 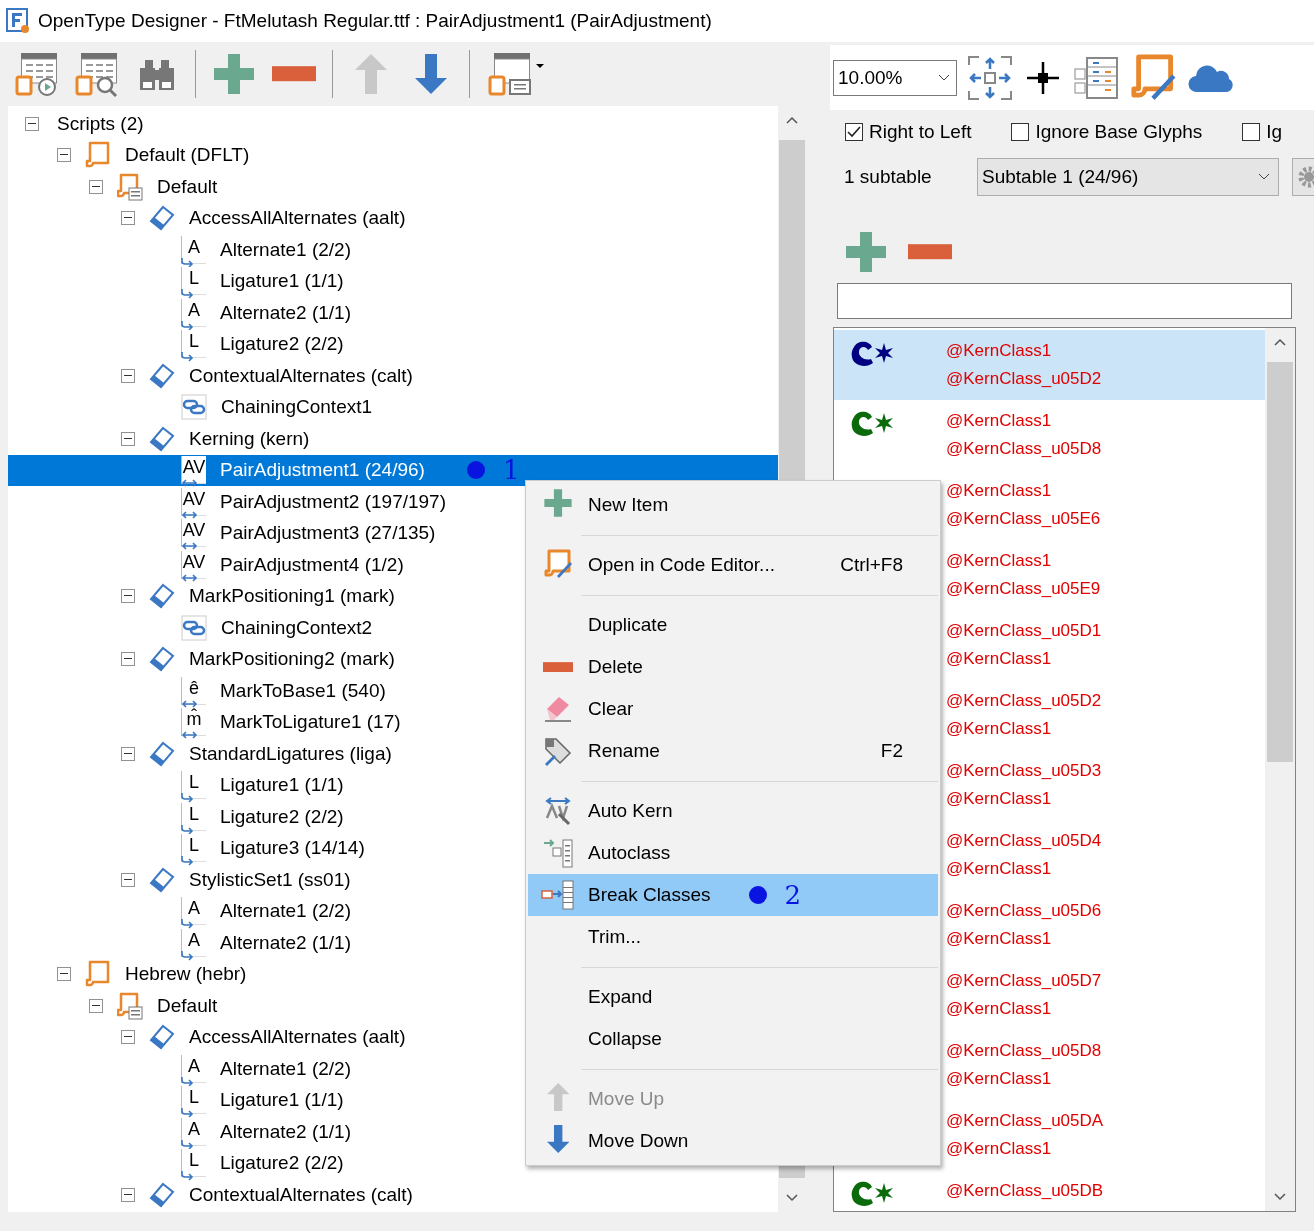 What do you see at coordinates (1064, 301) in the screenshot?
I see `search-field` at bounding box center [1064, 301].